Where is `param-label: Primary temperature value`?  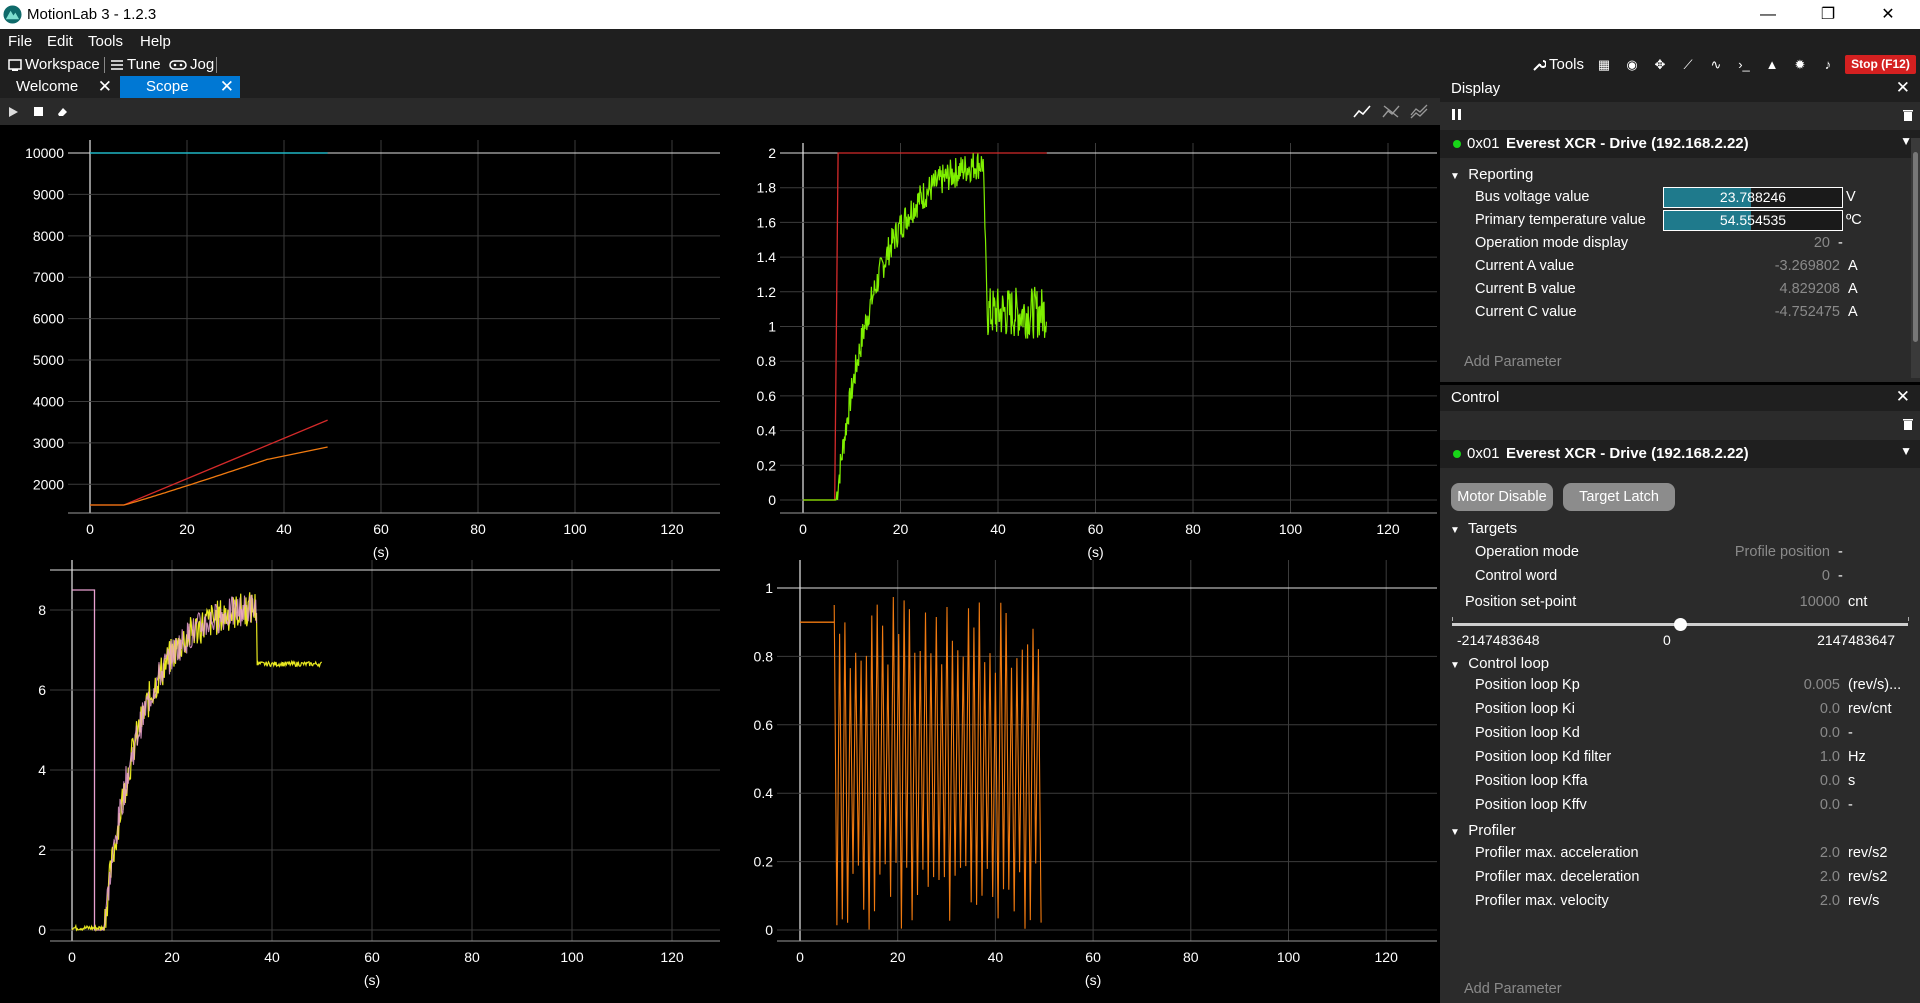
param-label: Primary temperature value is located at coordinates (1560, 220).